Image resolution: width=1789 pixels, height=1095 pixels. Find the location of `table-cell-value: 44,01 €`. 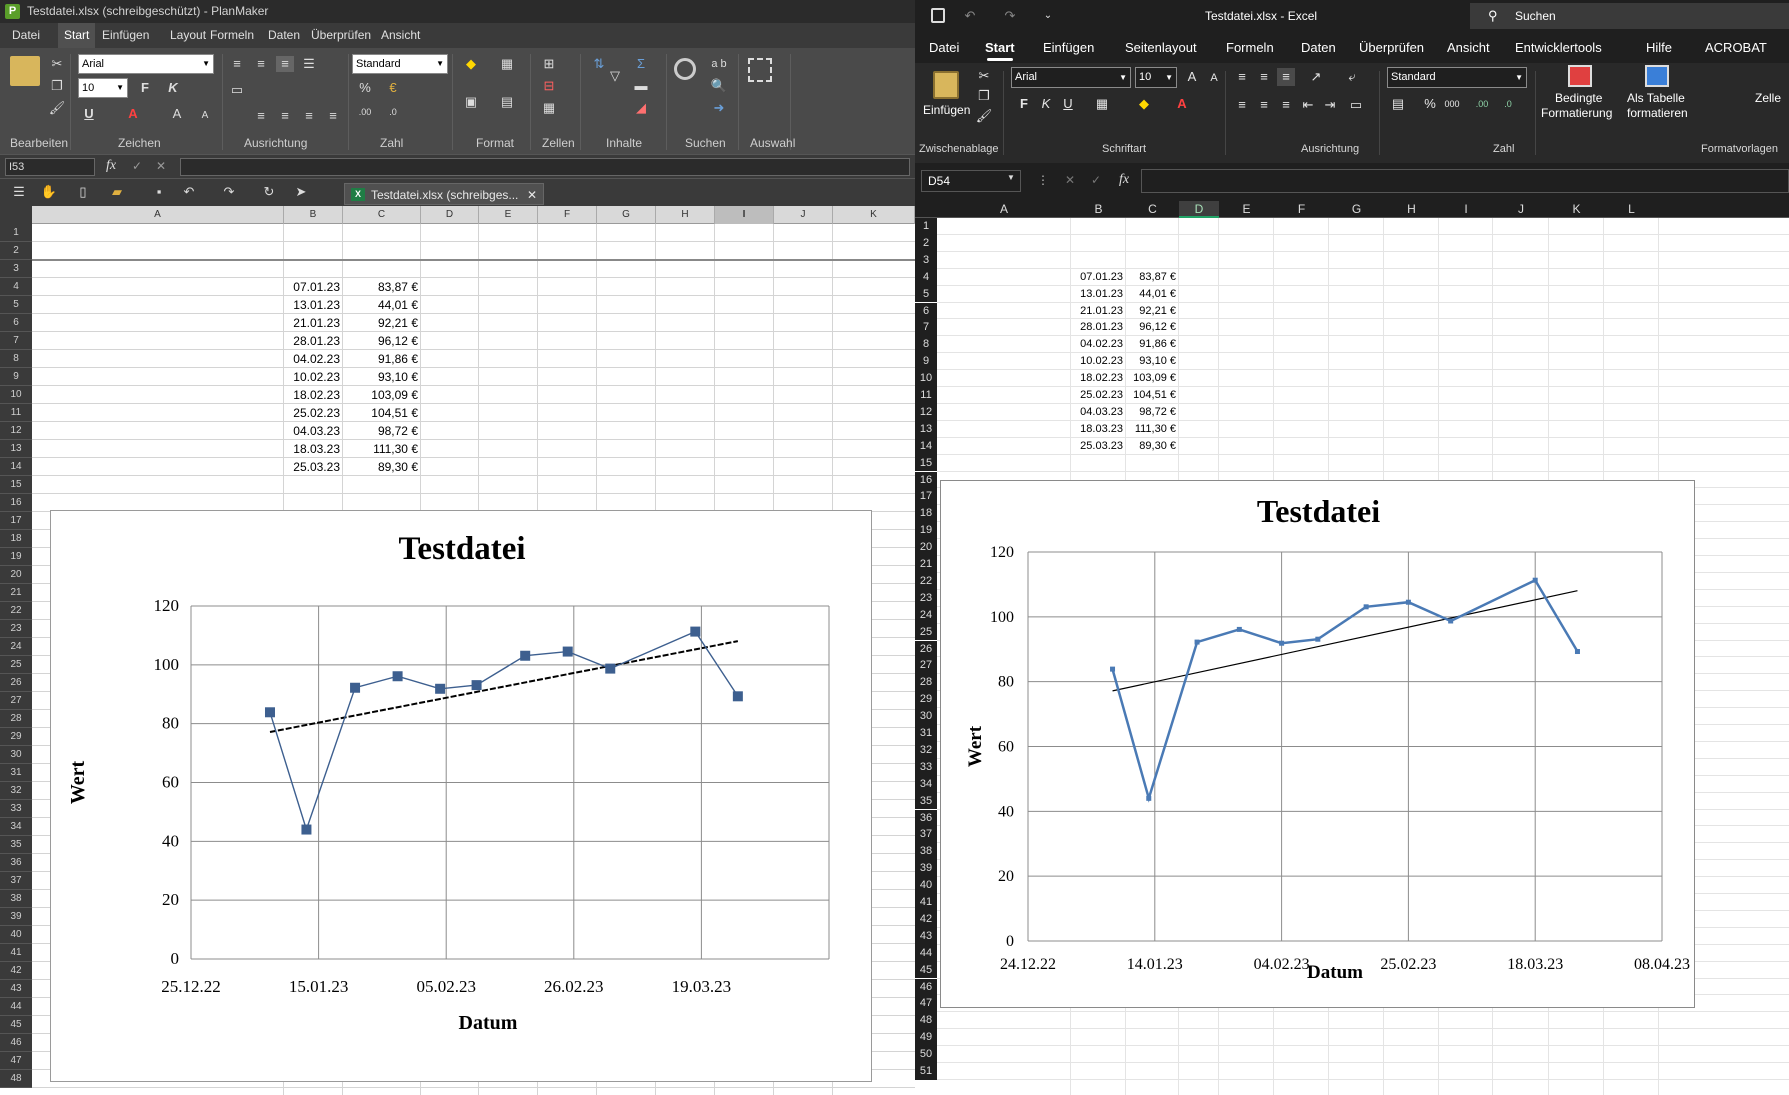

table-cell-value: 44,01 € is located at coordinates (1152, 294).